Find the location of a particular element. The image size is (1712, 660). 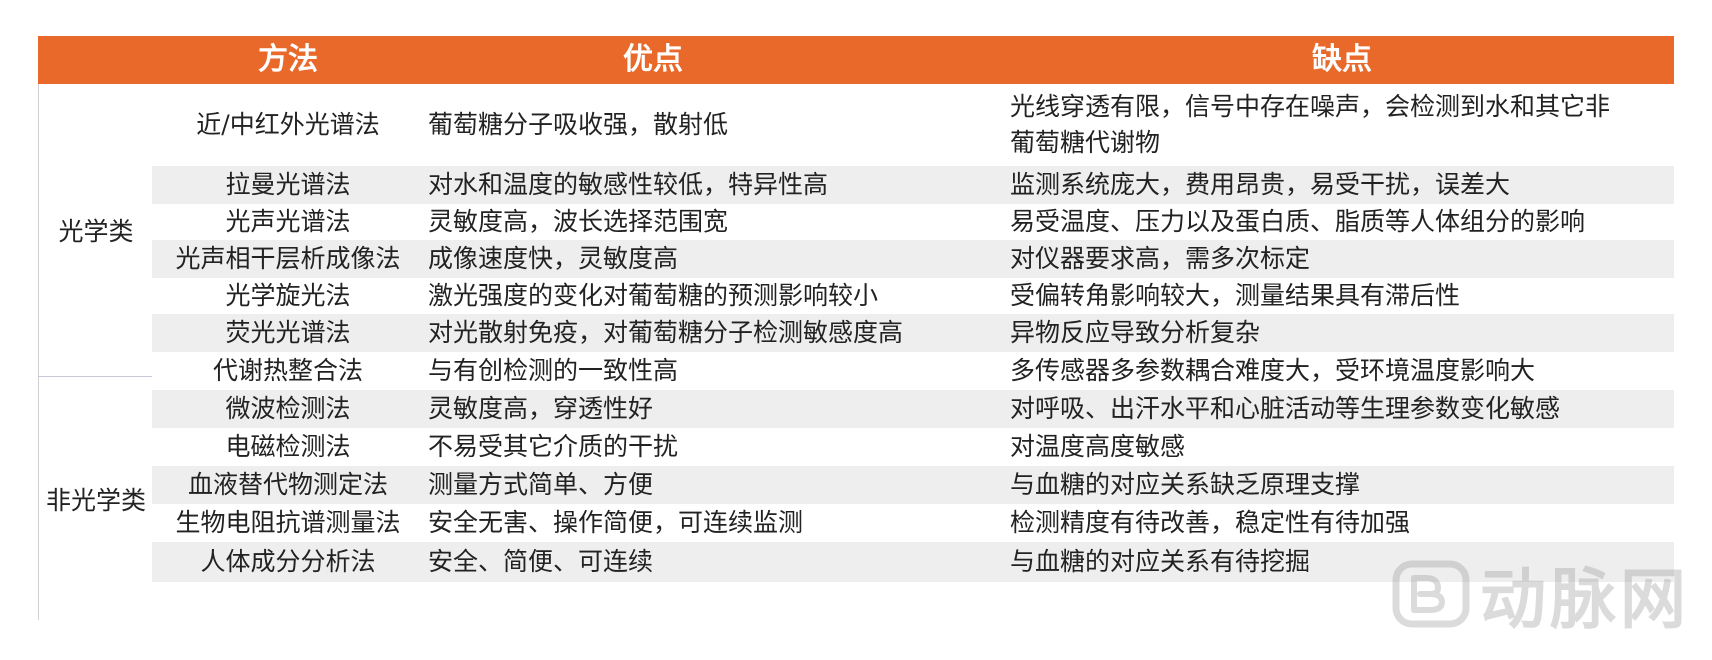

cons-cell: 对呼吸、出汗水平和心脏活动等生理参数变化敏感 is located at coordinates (1285, 408).